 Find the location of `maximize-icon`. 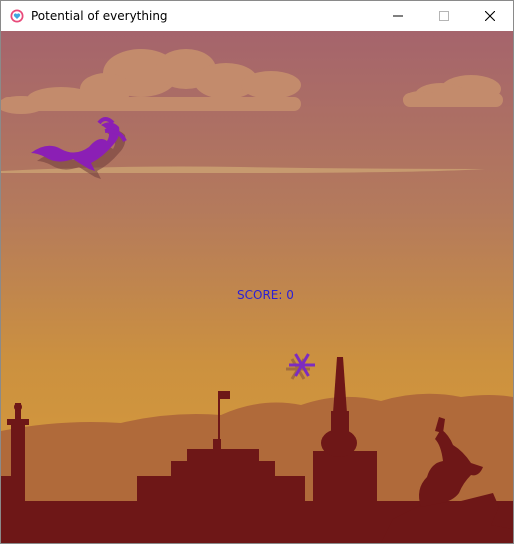

maximize-icon is located at coordinates (444, 16).